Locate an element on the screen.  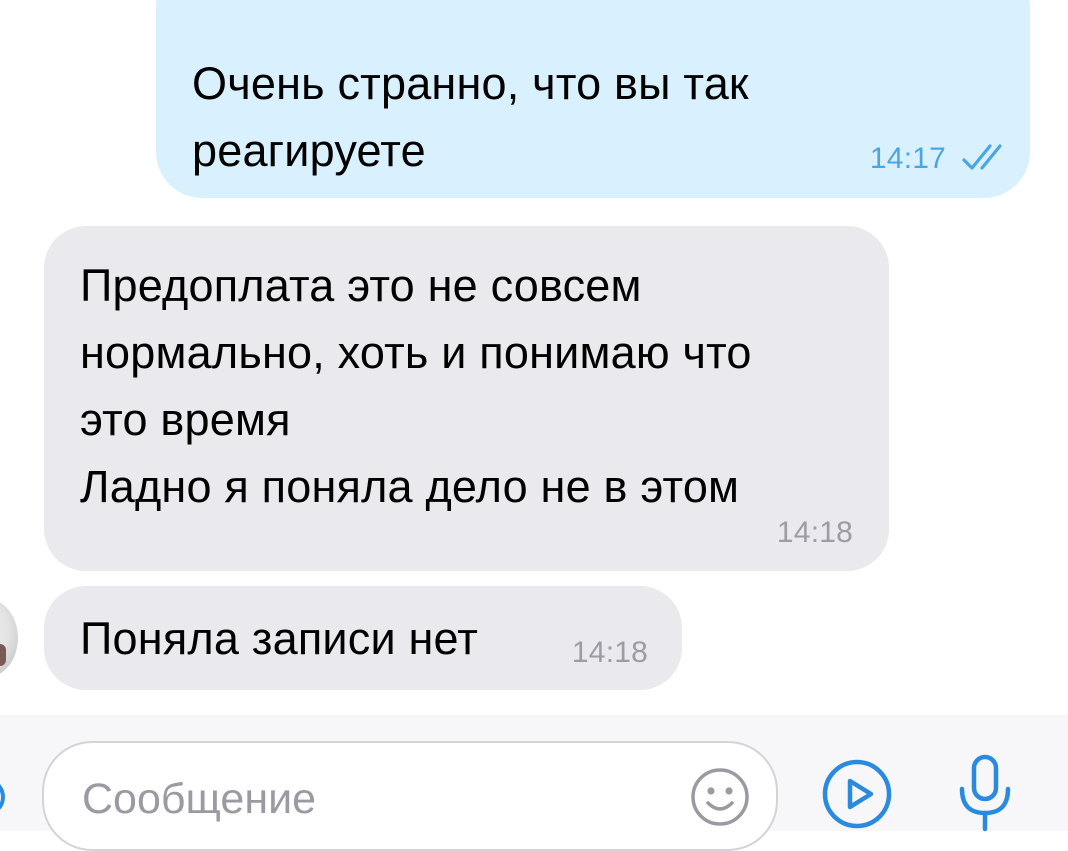
incoming-message: Поняла записи нет 14:18 is located at coordinates (363, 638).